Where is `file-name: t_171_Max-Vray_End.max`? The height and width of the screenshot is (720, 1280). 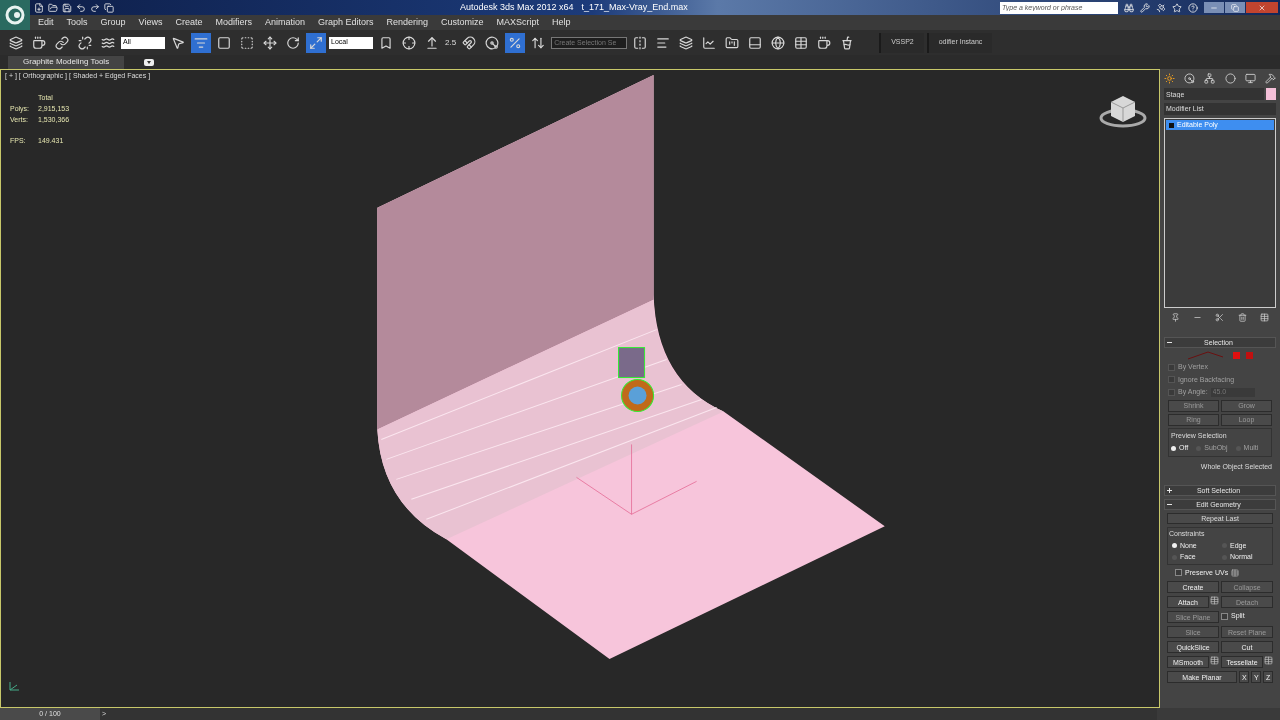 file-name: t_171_Max-Vray_End.max is located at coordinates (634, 7).